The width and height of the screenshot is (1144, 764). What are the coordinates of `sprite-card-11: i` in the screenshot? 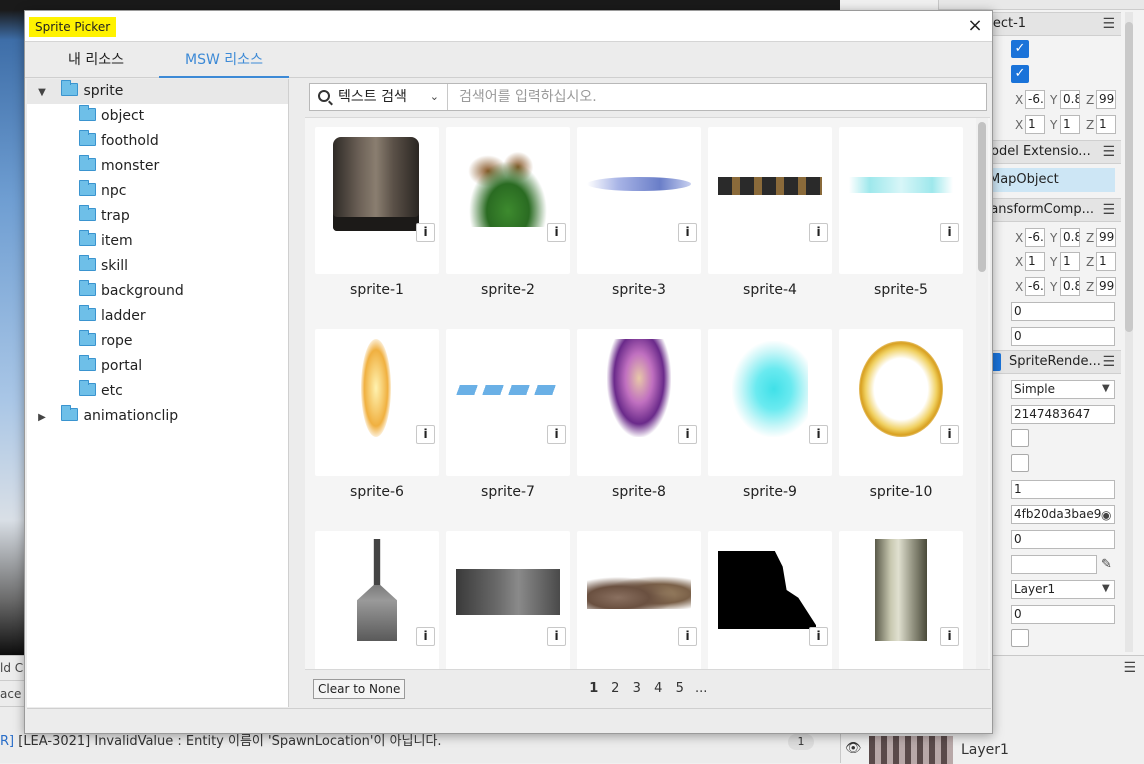 It's located at (377, 600).